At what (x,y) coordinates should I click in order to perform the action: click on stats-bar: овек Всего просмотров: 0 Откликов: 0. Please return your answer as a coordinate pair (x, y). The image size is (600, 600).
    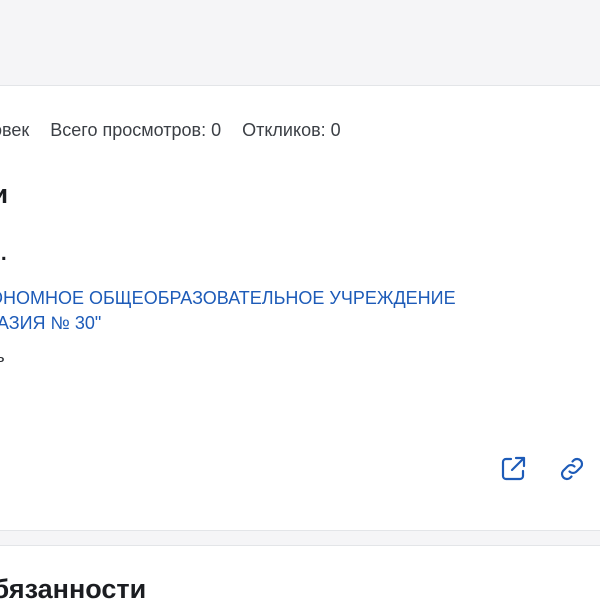
    Looking at the image, I should click on (178, 130).